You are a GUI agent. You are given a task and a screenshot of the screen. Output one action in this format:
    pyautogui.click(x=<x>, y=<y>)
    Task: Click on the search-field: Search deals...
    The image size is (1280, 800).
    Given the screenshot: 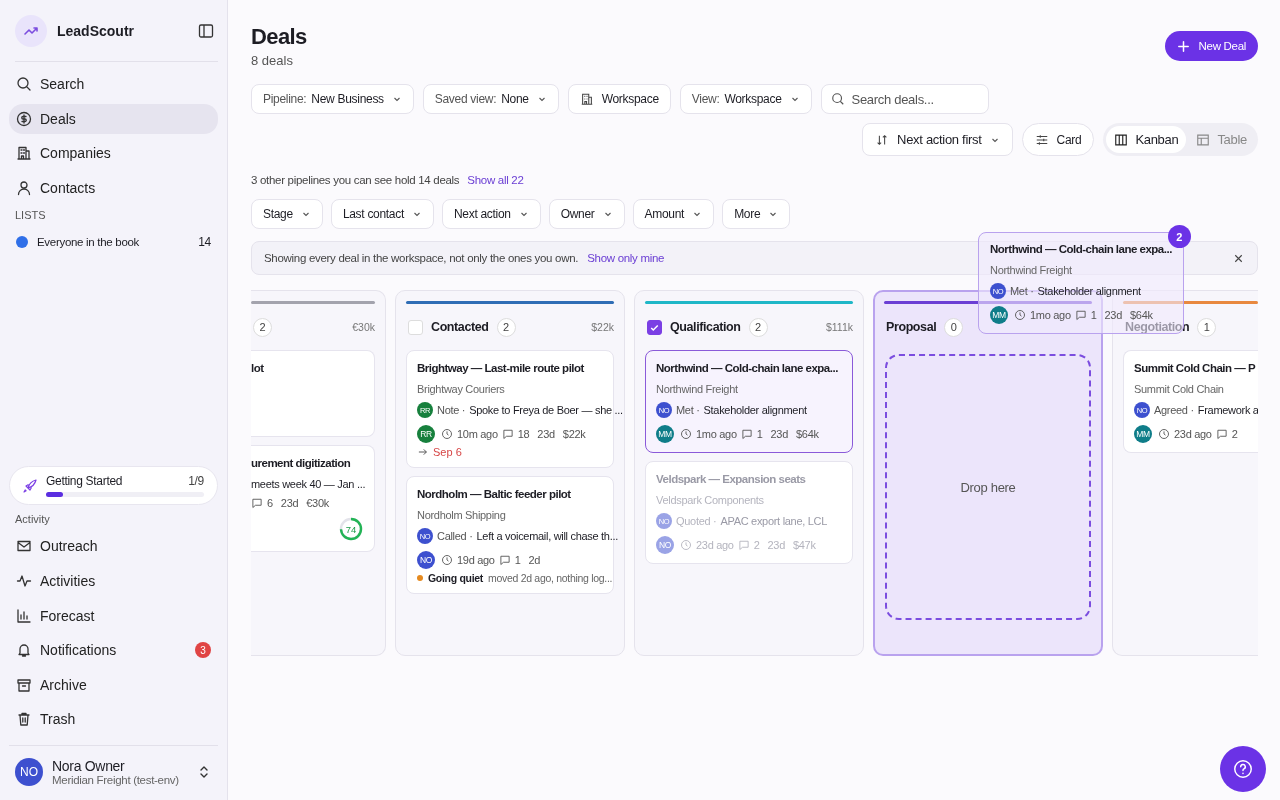 What is the action you would take?
    pyautogui.click(x=904, y=99)
    